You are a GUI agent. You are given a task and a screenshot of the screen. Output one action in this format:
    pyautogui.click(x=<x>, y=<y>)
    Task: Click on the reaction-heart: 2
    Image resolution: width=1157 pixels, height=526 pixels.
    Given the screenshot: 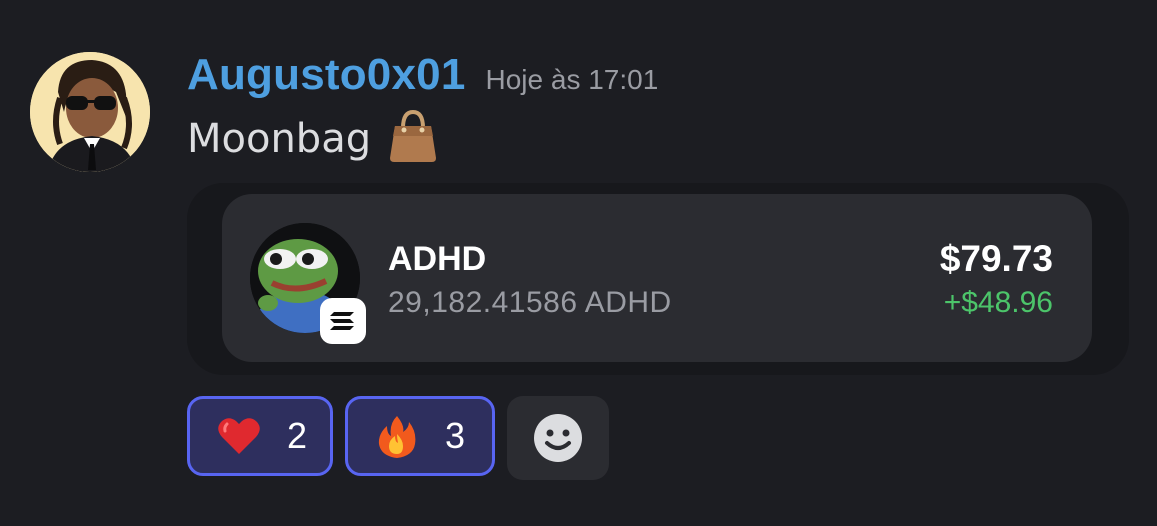 What is the action you would take?
    pyautogui.click(x=260, y=436)
    